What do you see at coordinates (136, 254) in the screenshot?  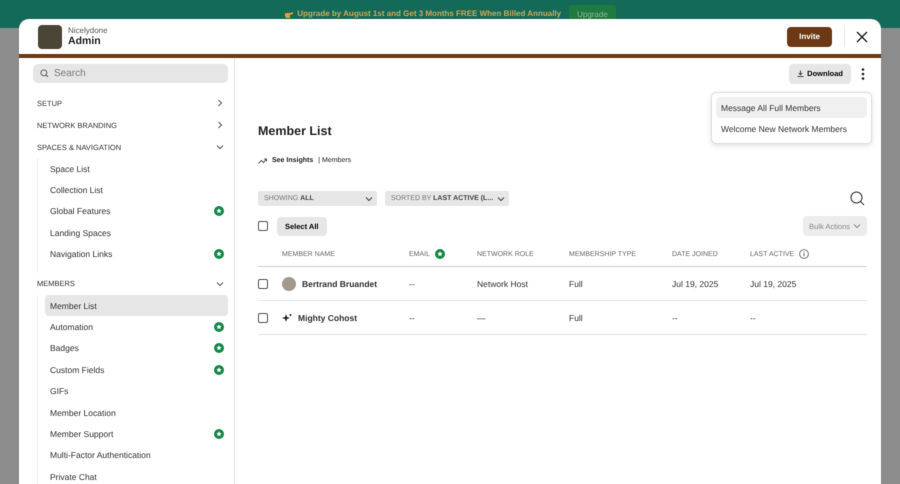 I see `sidebar-item: Navigation Links` at bounding box center [136, 254].